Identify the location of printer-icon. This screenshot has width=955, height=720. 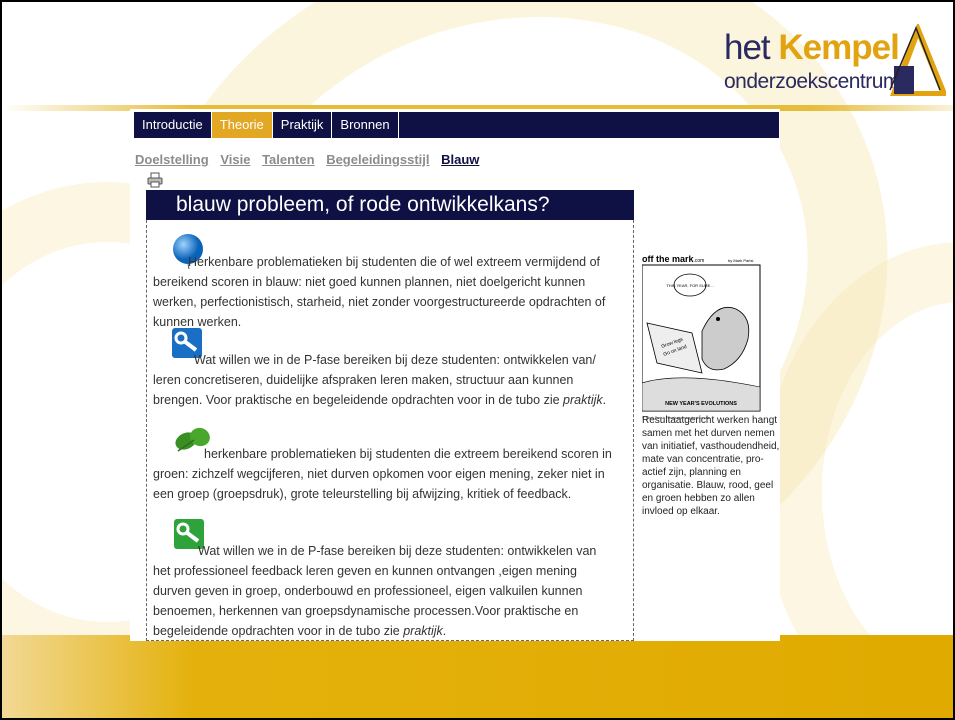
(155, 180).